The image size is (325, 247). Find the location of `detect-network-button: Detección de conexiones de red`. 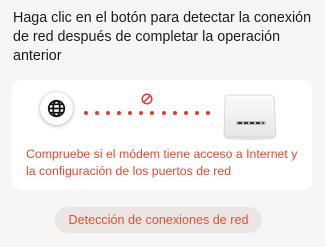

detect-network-button: Detección de conexiones de red is located at coordinates (158, 220).